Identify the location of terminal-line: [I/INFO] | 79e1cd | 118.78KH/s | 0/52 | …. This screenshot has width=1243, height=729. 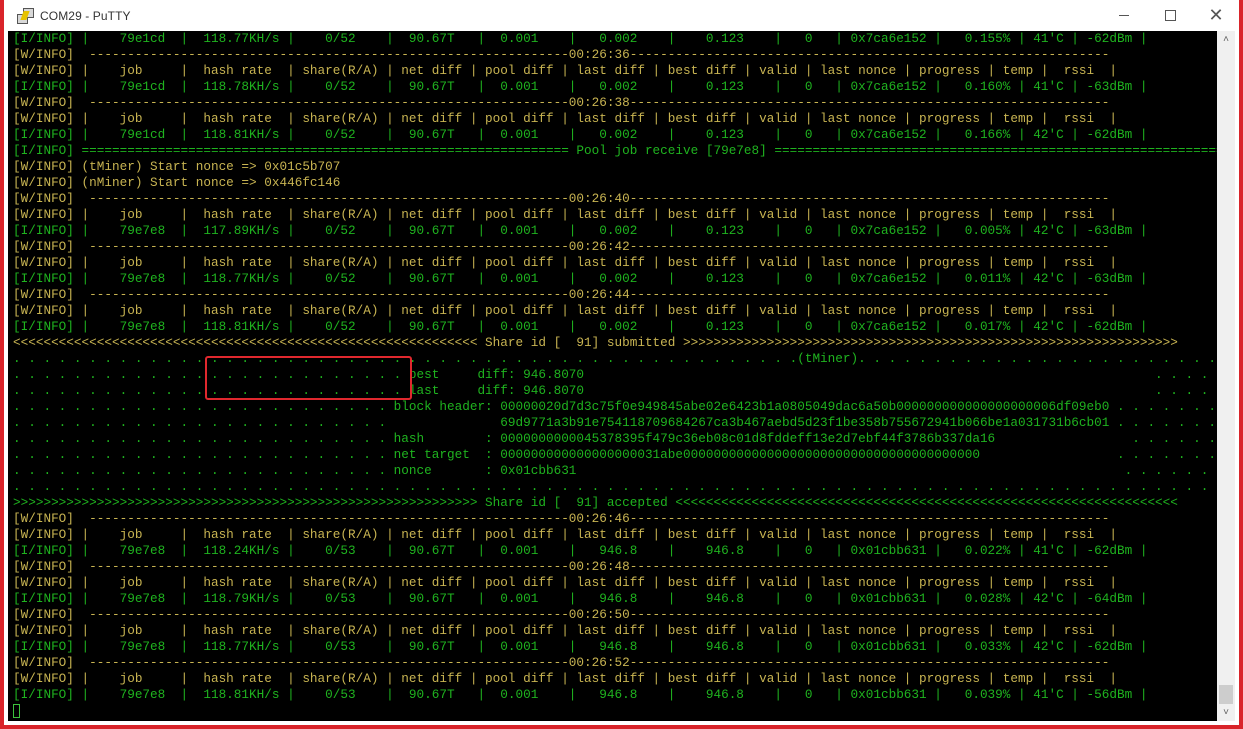
(580, 86).